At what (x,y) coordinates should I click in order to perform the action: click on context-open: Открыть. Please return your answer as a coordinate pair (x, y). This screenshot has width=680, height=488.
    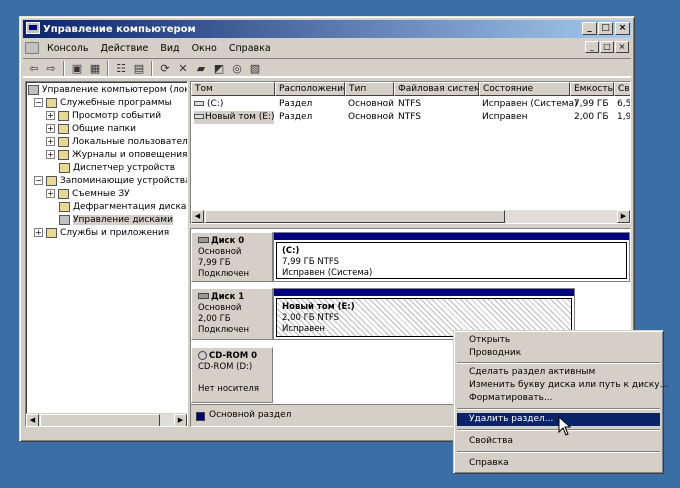
    Looking at the image, I should click on (558, 340).